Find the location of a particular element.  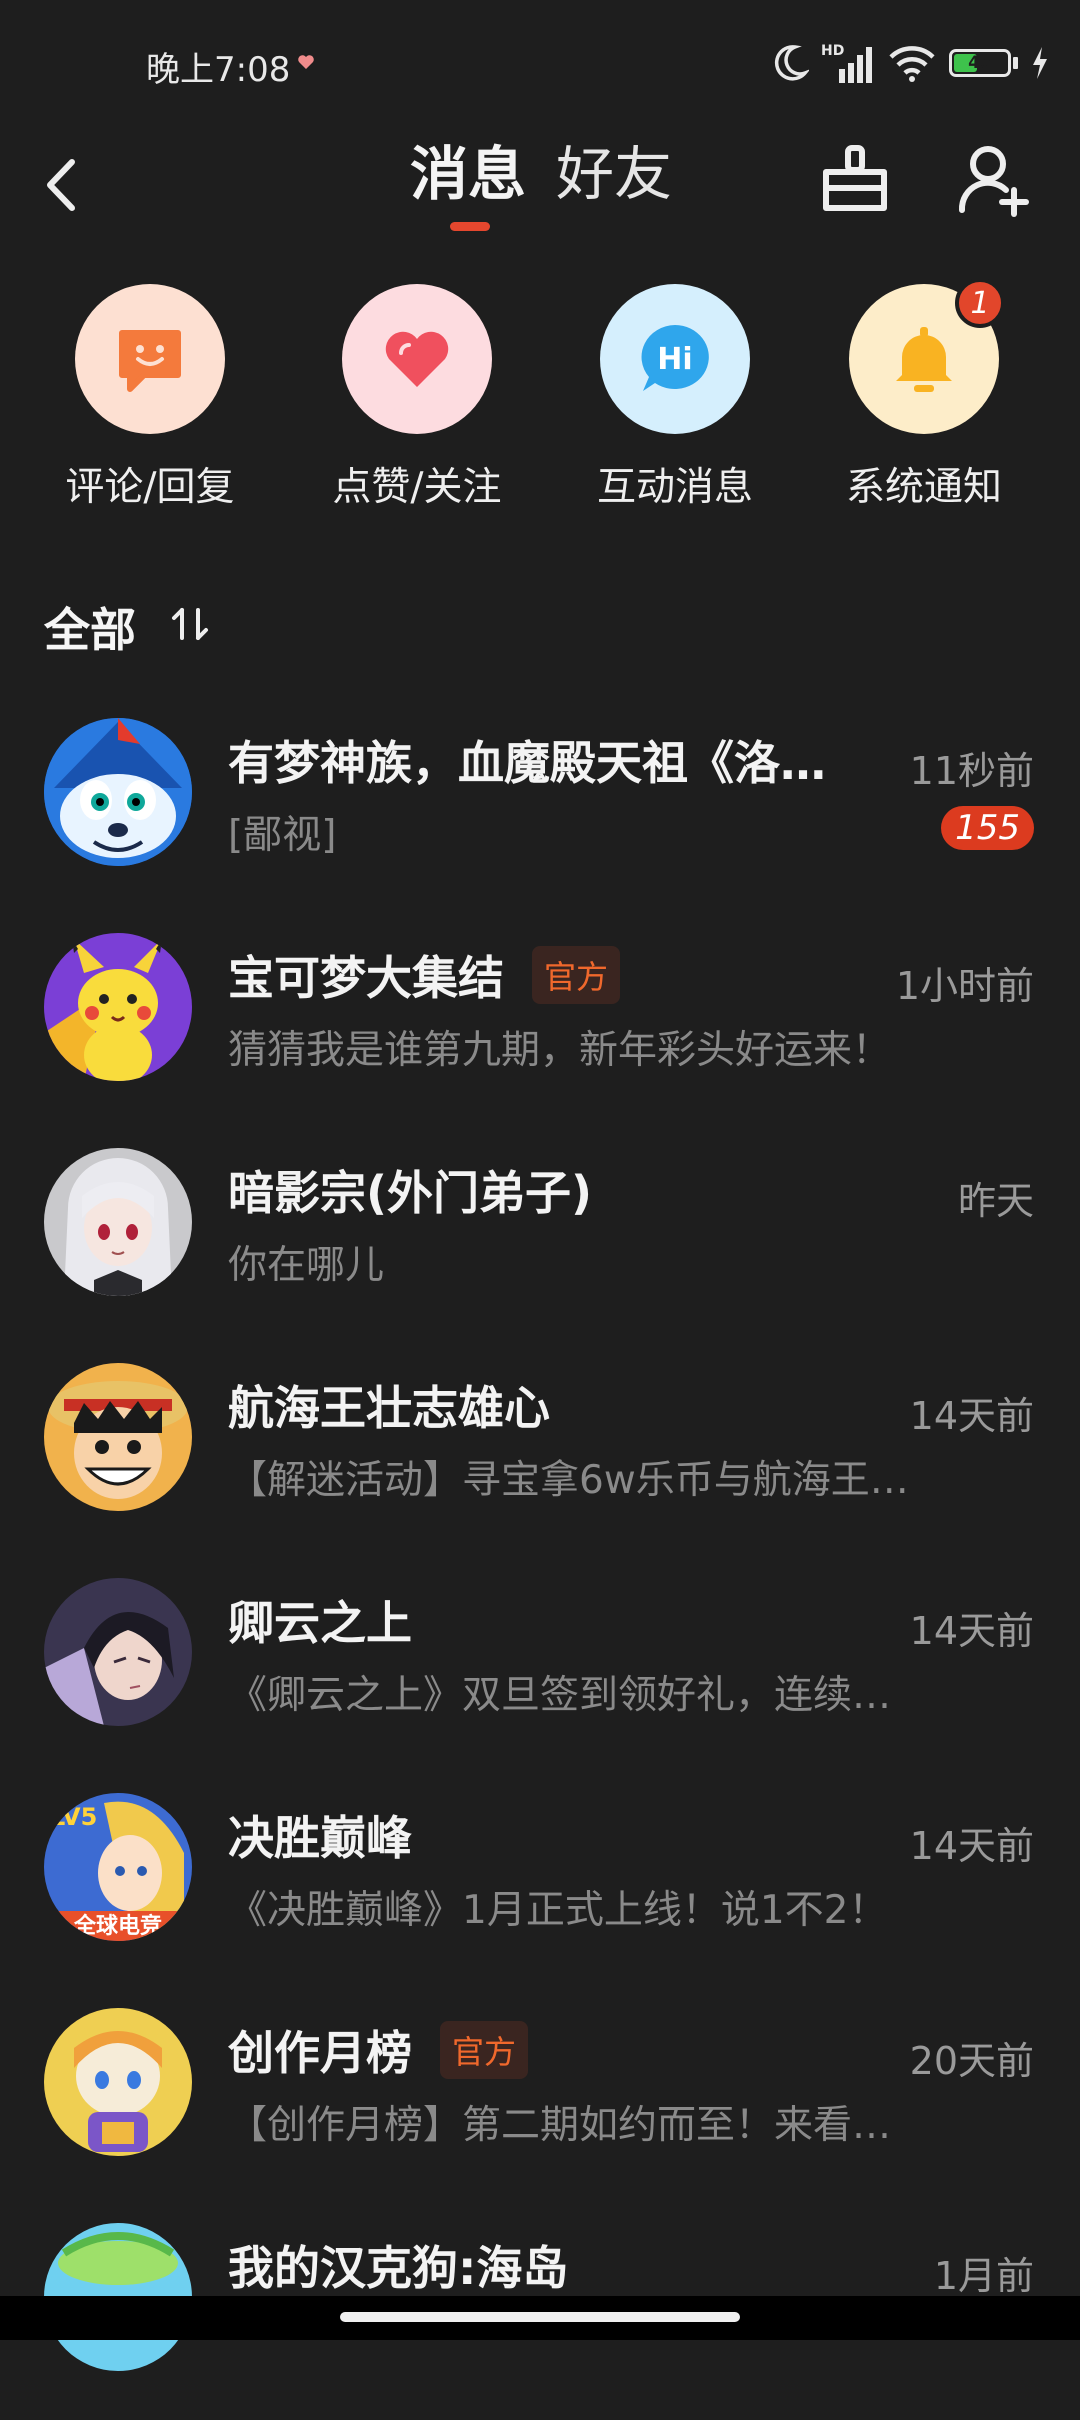

comment-reply-circle is located at coordinates (150, 359).